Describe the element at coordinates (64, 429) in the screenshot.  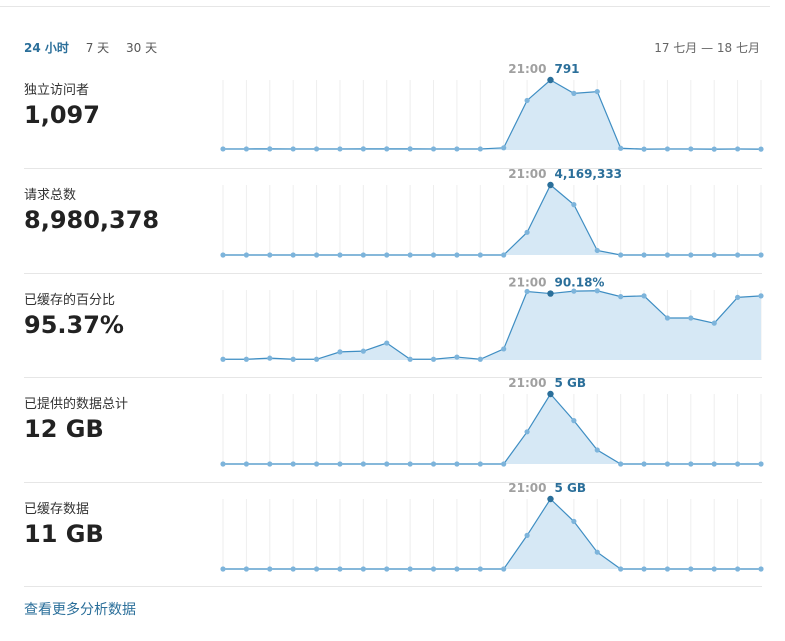
I see `metric-value: 12 GB` at that location.